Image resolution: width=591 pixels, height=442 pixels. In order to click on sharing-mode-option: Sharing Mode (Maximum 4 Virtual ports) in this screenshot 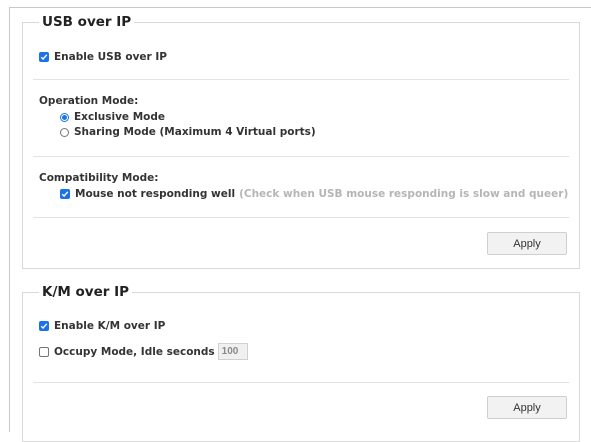, I will do `click(188, 132)`.